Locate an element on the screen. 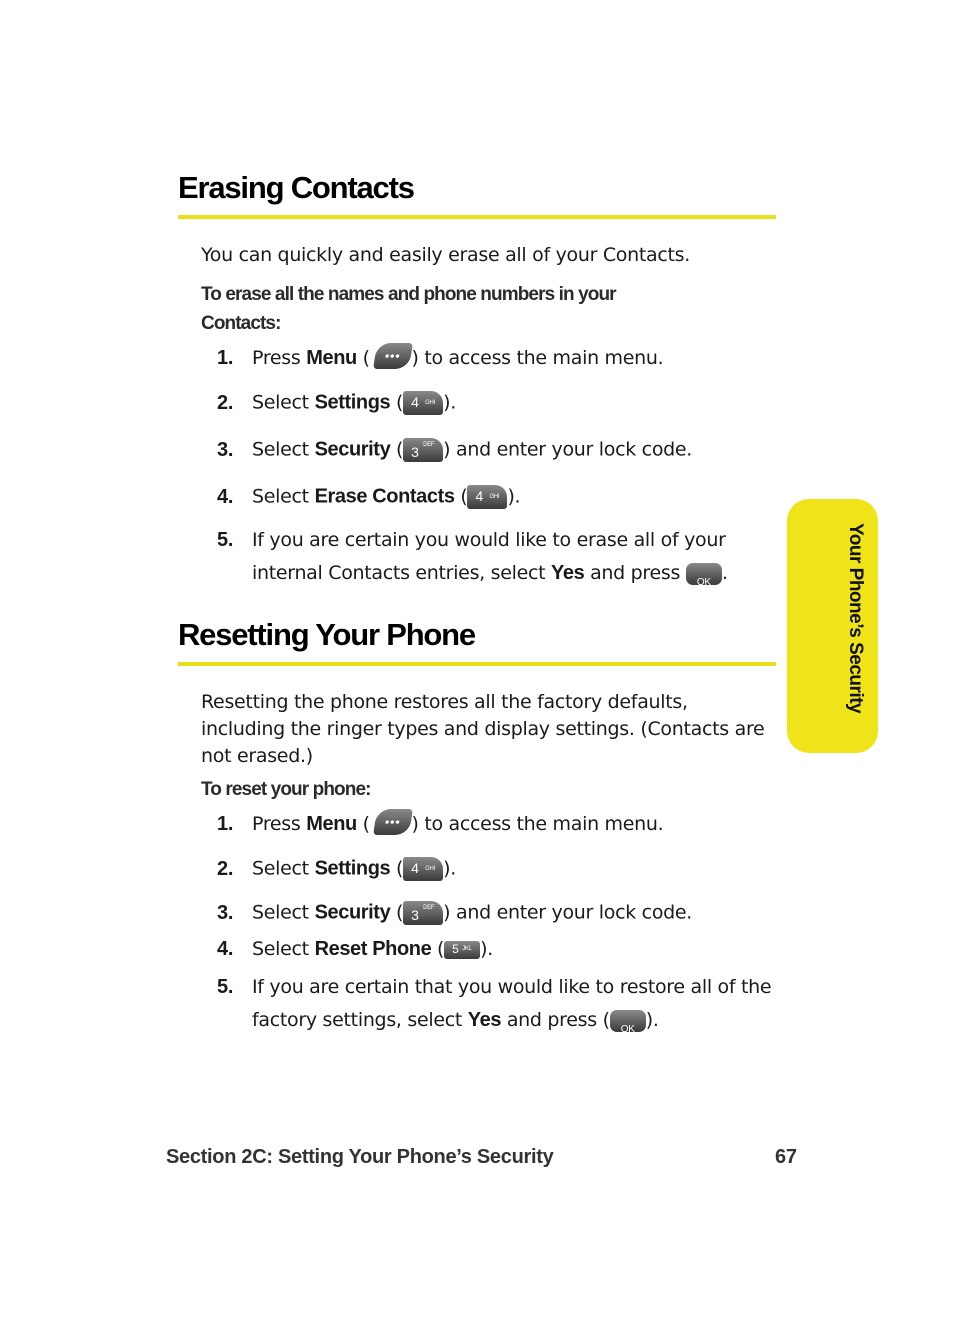  side-tab: Your Phone’s Security is located at coordinates (832, 626).